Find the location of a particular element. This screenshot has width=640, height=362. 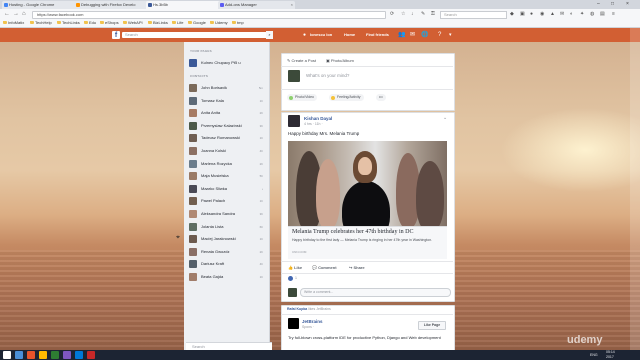

extension-icon: ✉ is located at coordinates (562, 14).